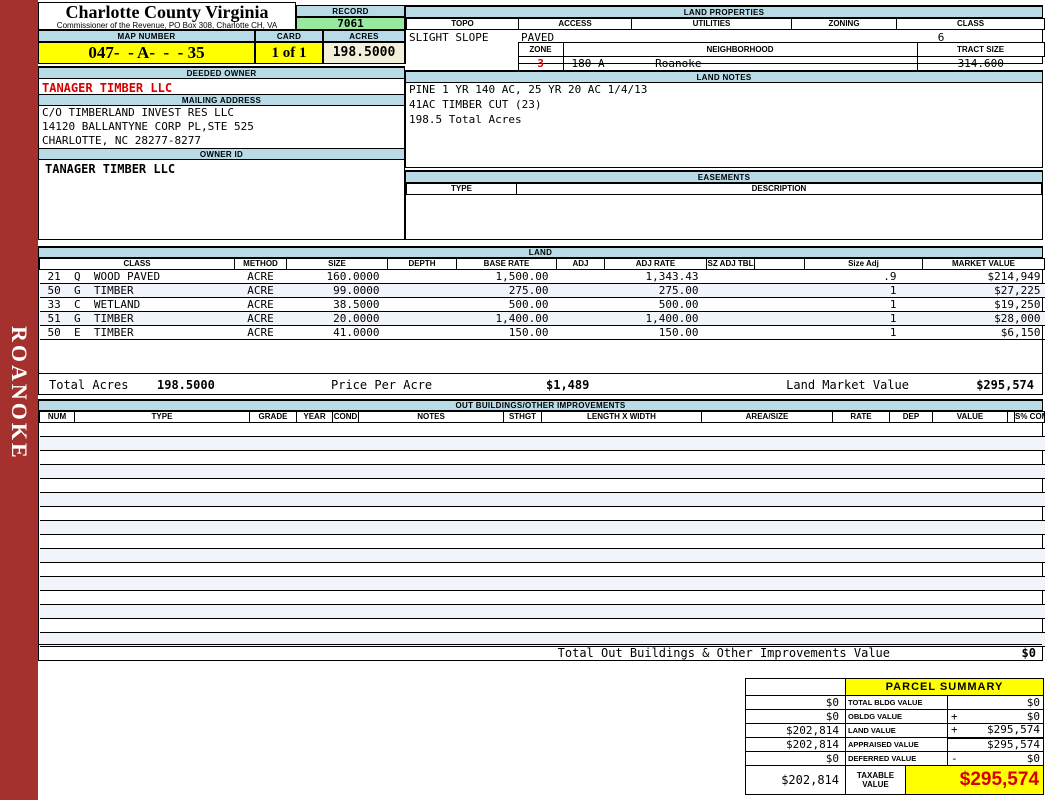 The width and height of the screenshot is (1050, 800). What do you see at coordinates (983, 304) in the screenshot?
I see `land-cell: $19,250` at bounding box center [983, 304].